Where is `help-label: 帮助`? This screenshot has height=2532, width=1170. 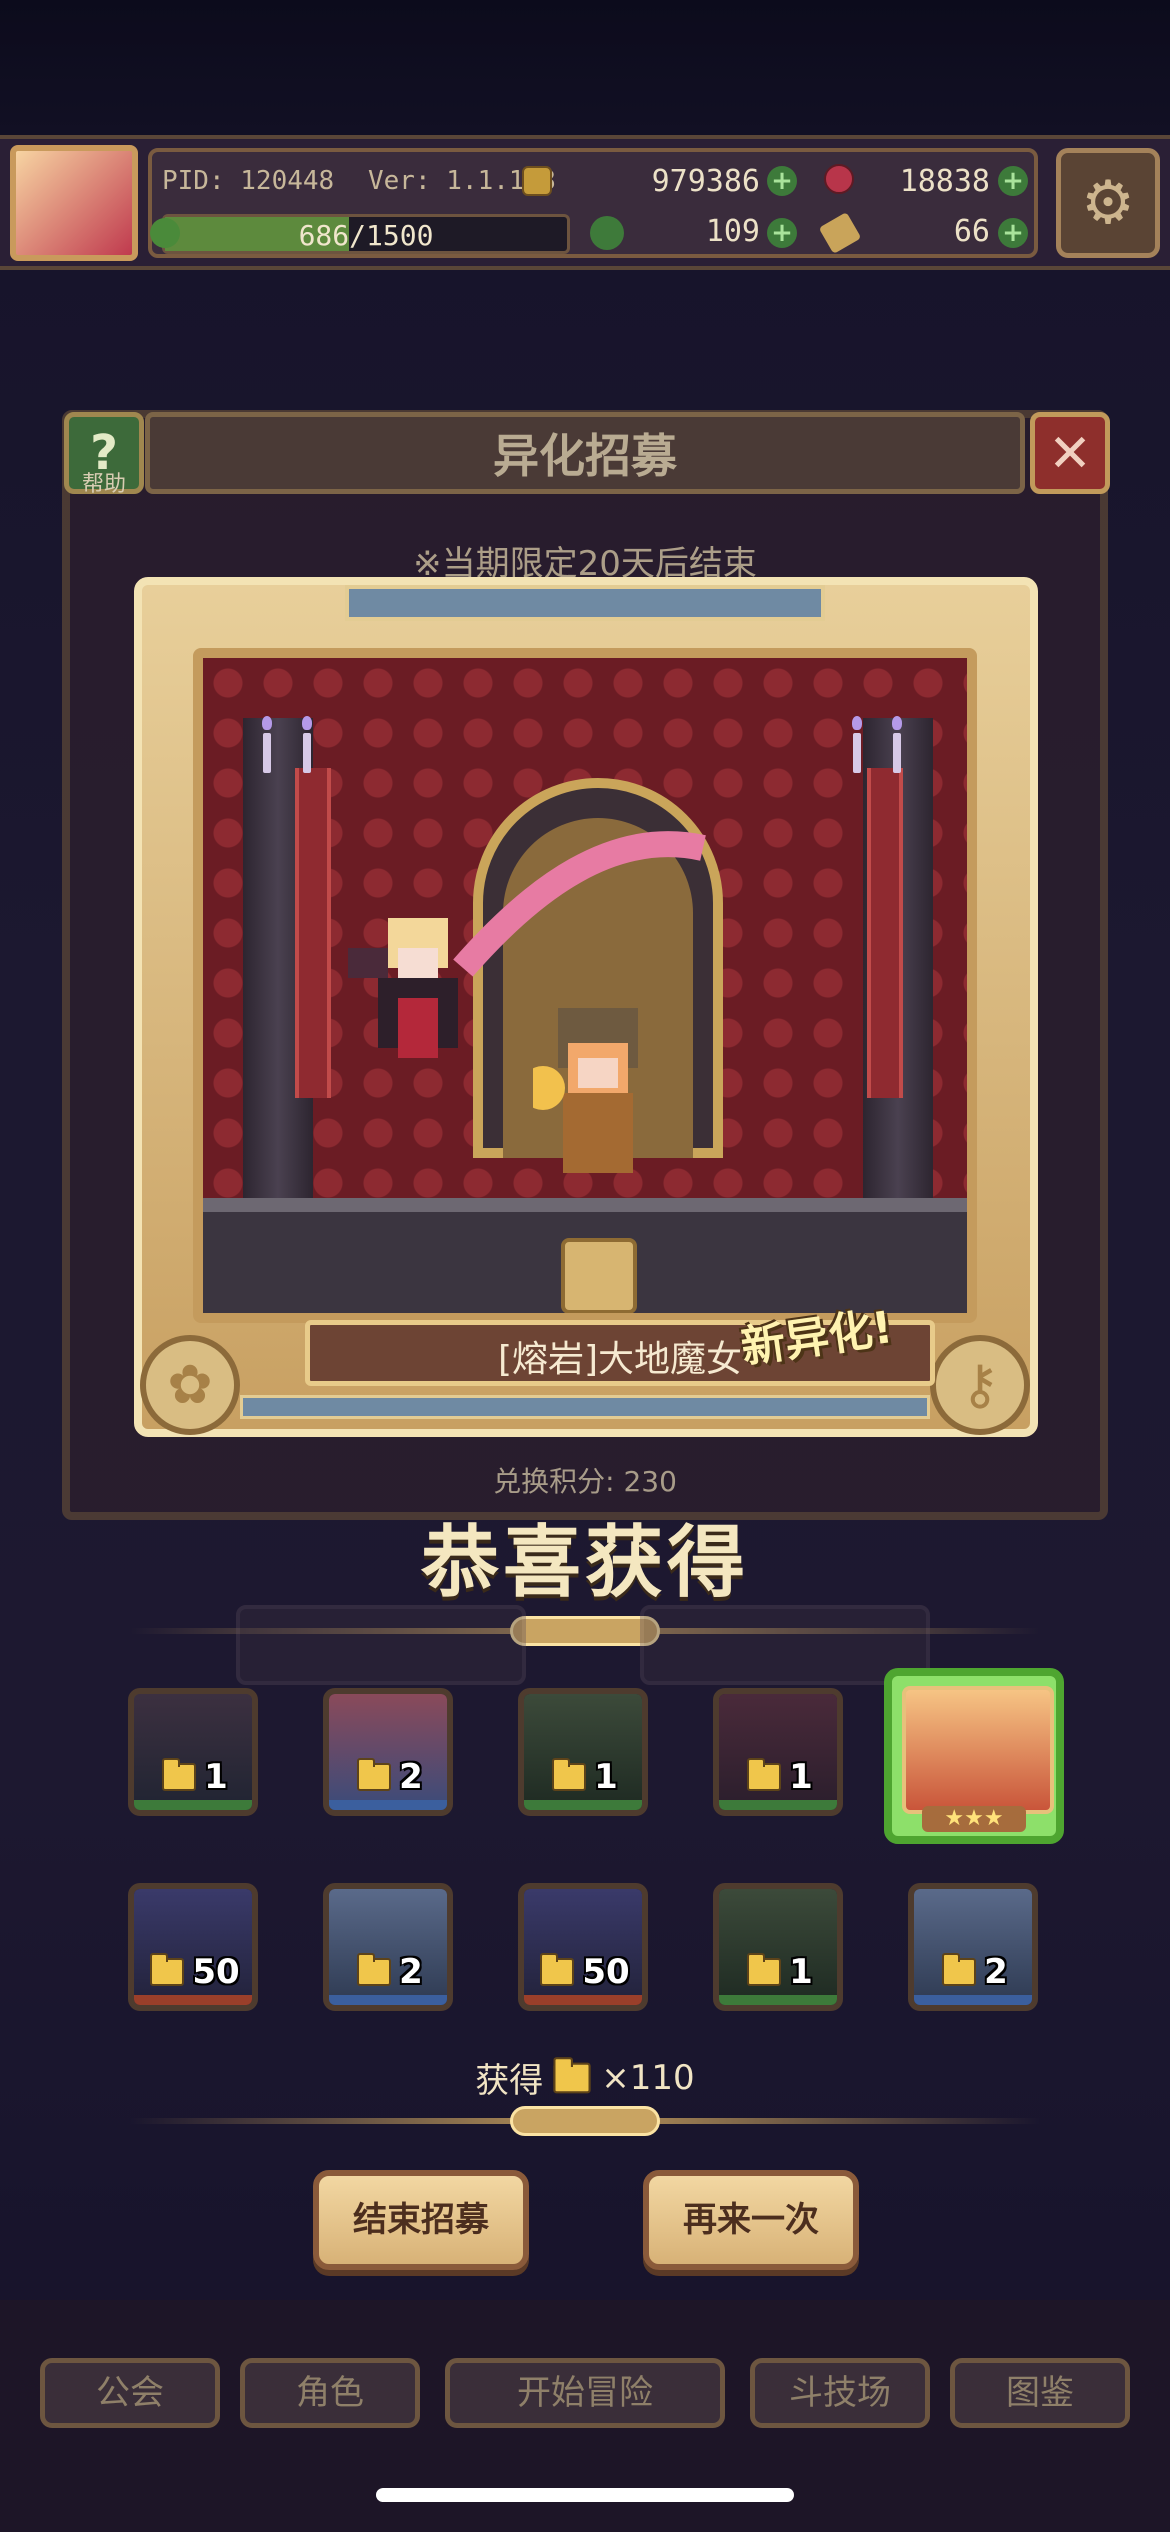 help-label: 帮助 is located at coordinates (103, 484).